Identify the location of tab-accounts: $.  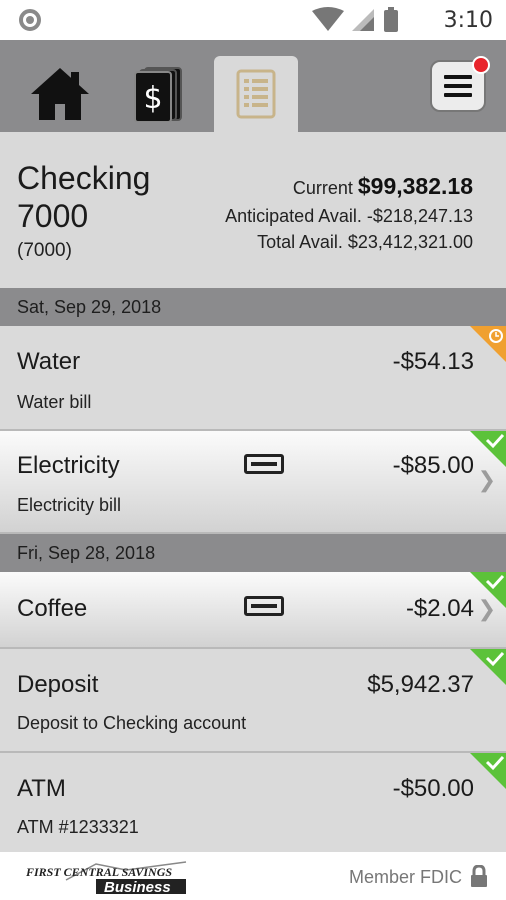
(158, 94).